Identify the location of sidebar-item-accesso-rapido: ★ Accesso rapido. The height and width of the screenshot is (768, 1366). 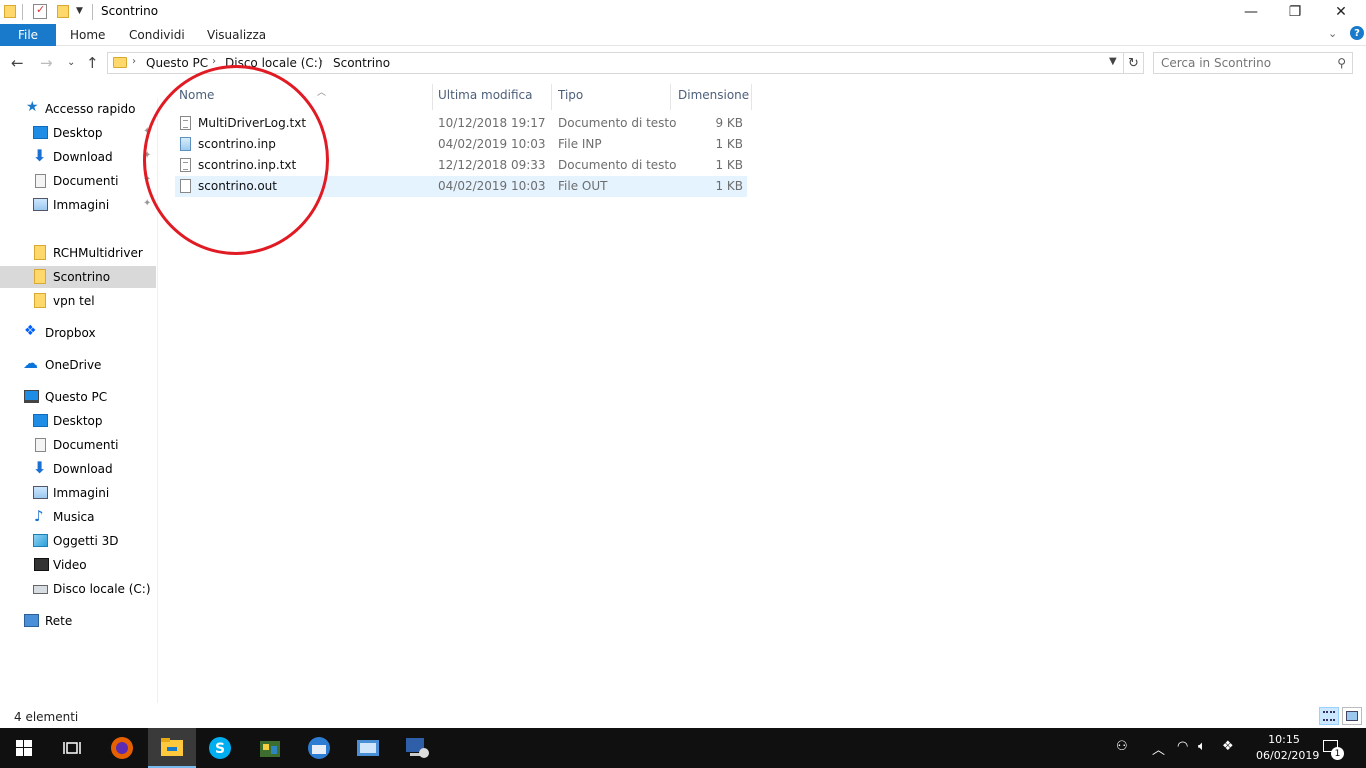
(78, 109).